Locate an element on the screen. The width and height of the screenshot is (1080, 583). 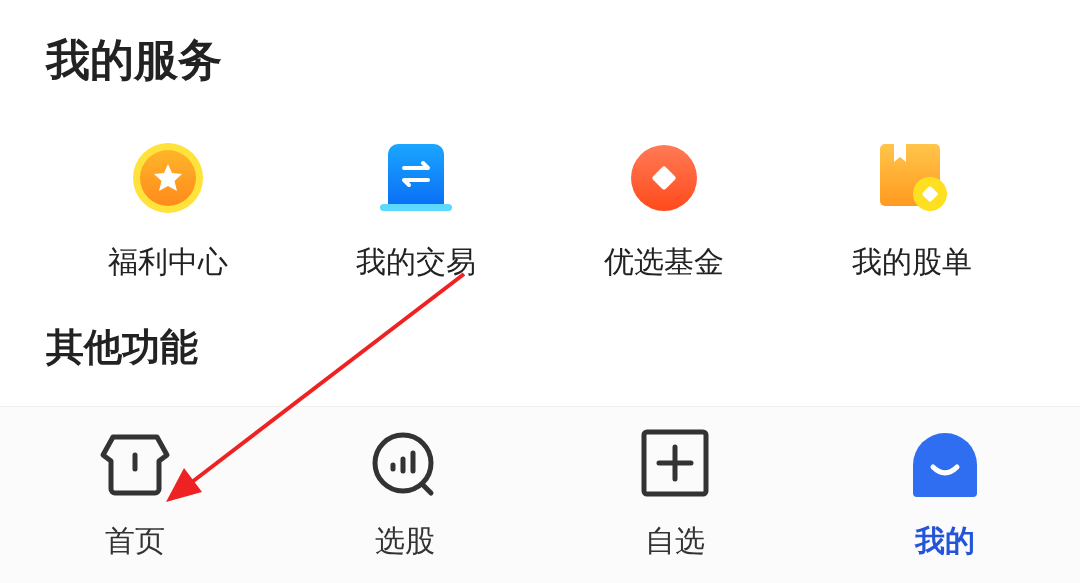
section-title: 其他功能 is located at coordinates (122, 347).